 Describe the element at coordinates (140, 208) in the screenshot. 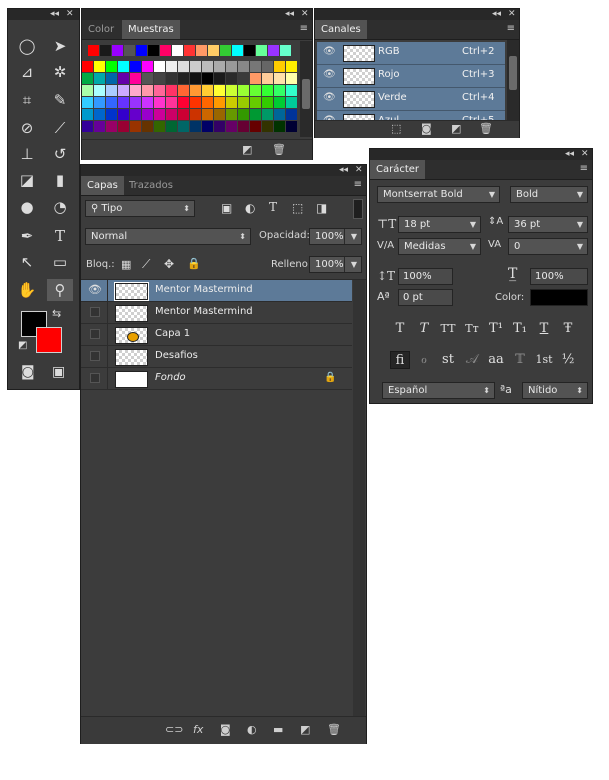

I see `layer-filter-dropdown: ⚲ Tipo ⬍` at that location.